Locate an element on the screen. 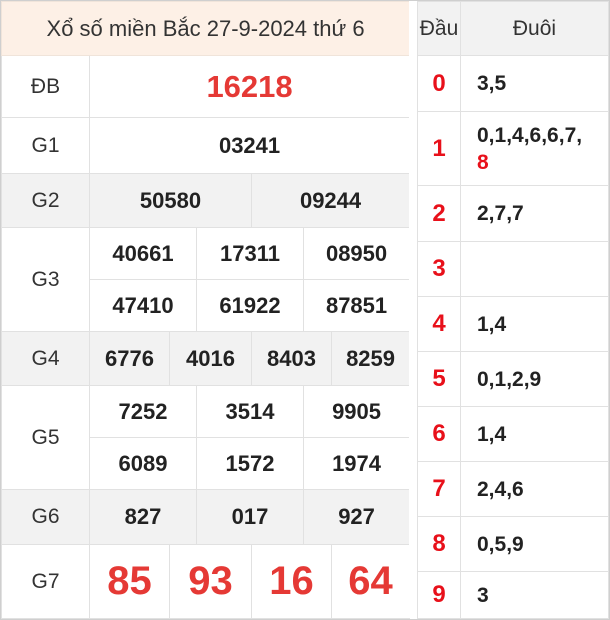 The image size is (610, 620). g3-number: 17311 is located at coordinates (250, 253).